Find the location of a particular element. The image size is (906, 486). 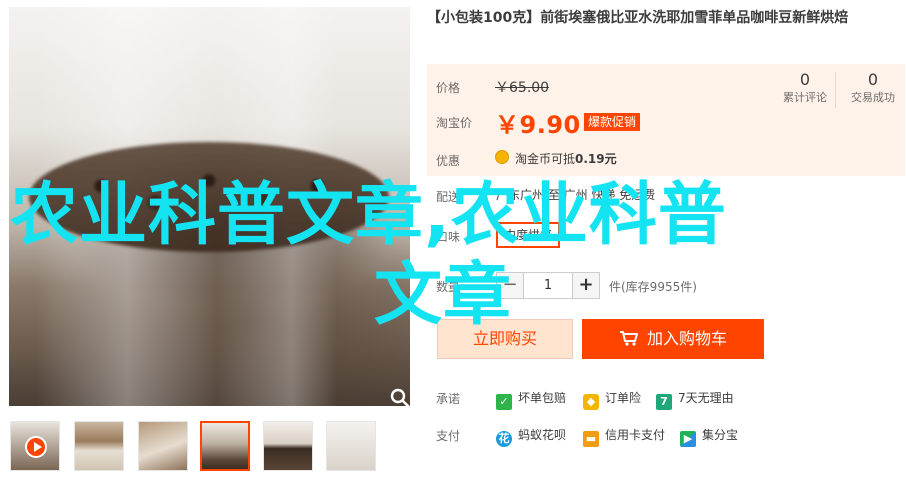

promo-price-label: 淘宝价 is located at coordinates (454, 123).